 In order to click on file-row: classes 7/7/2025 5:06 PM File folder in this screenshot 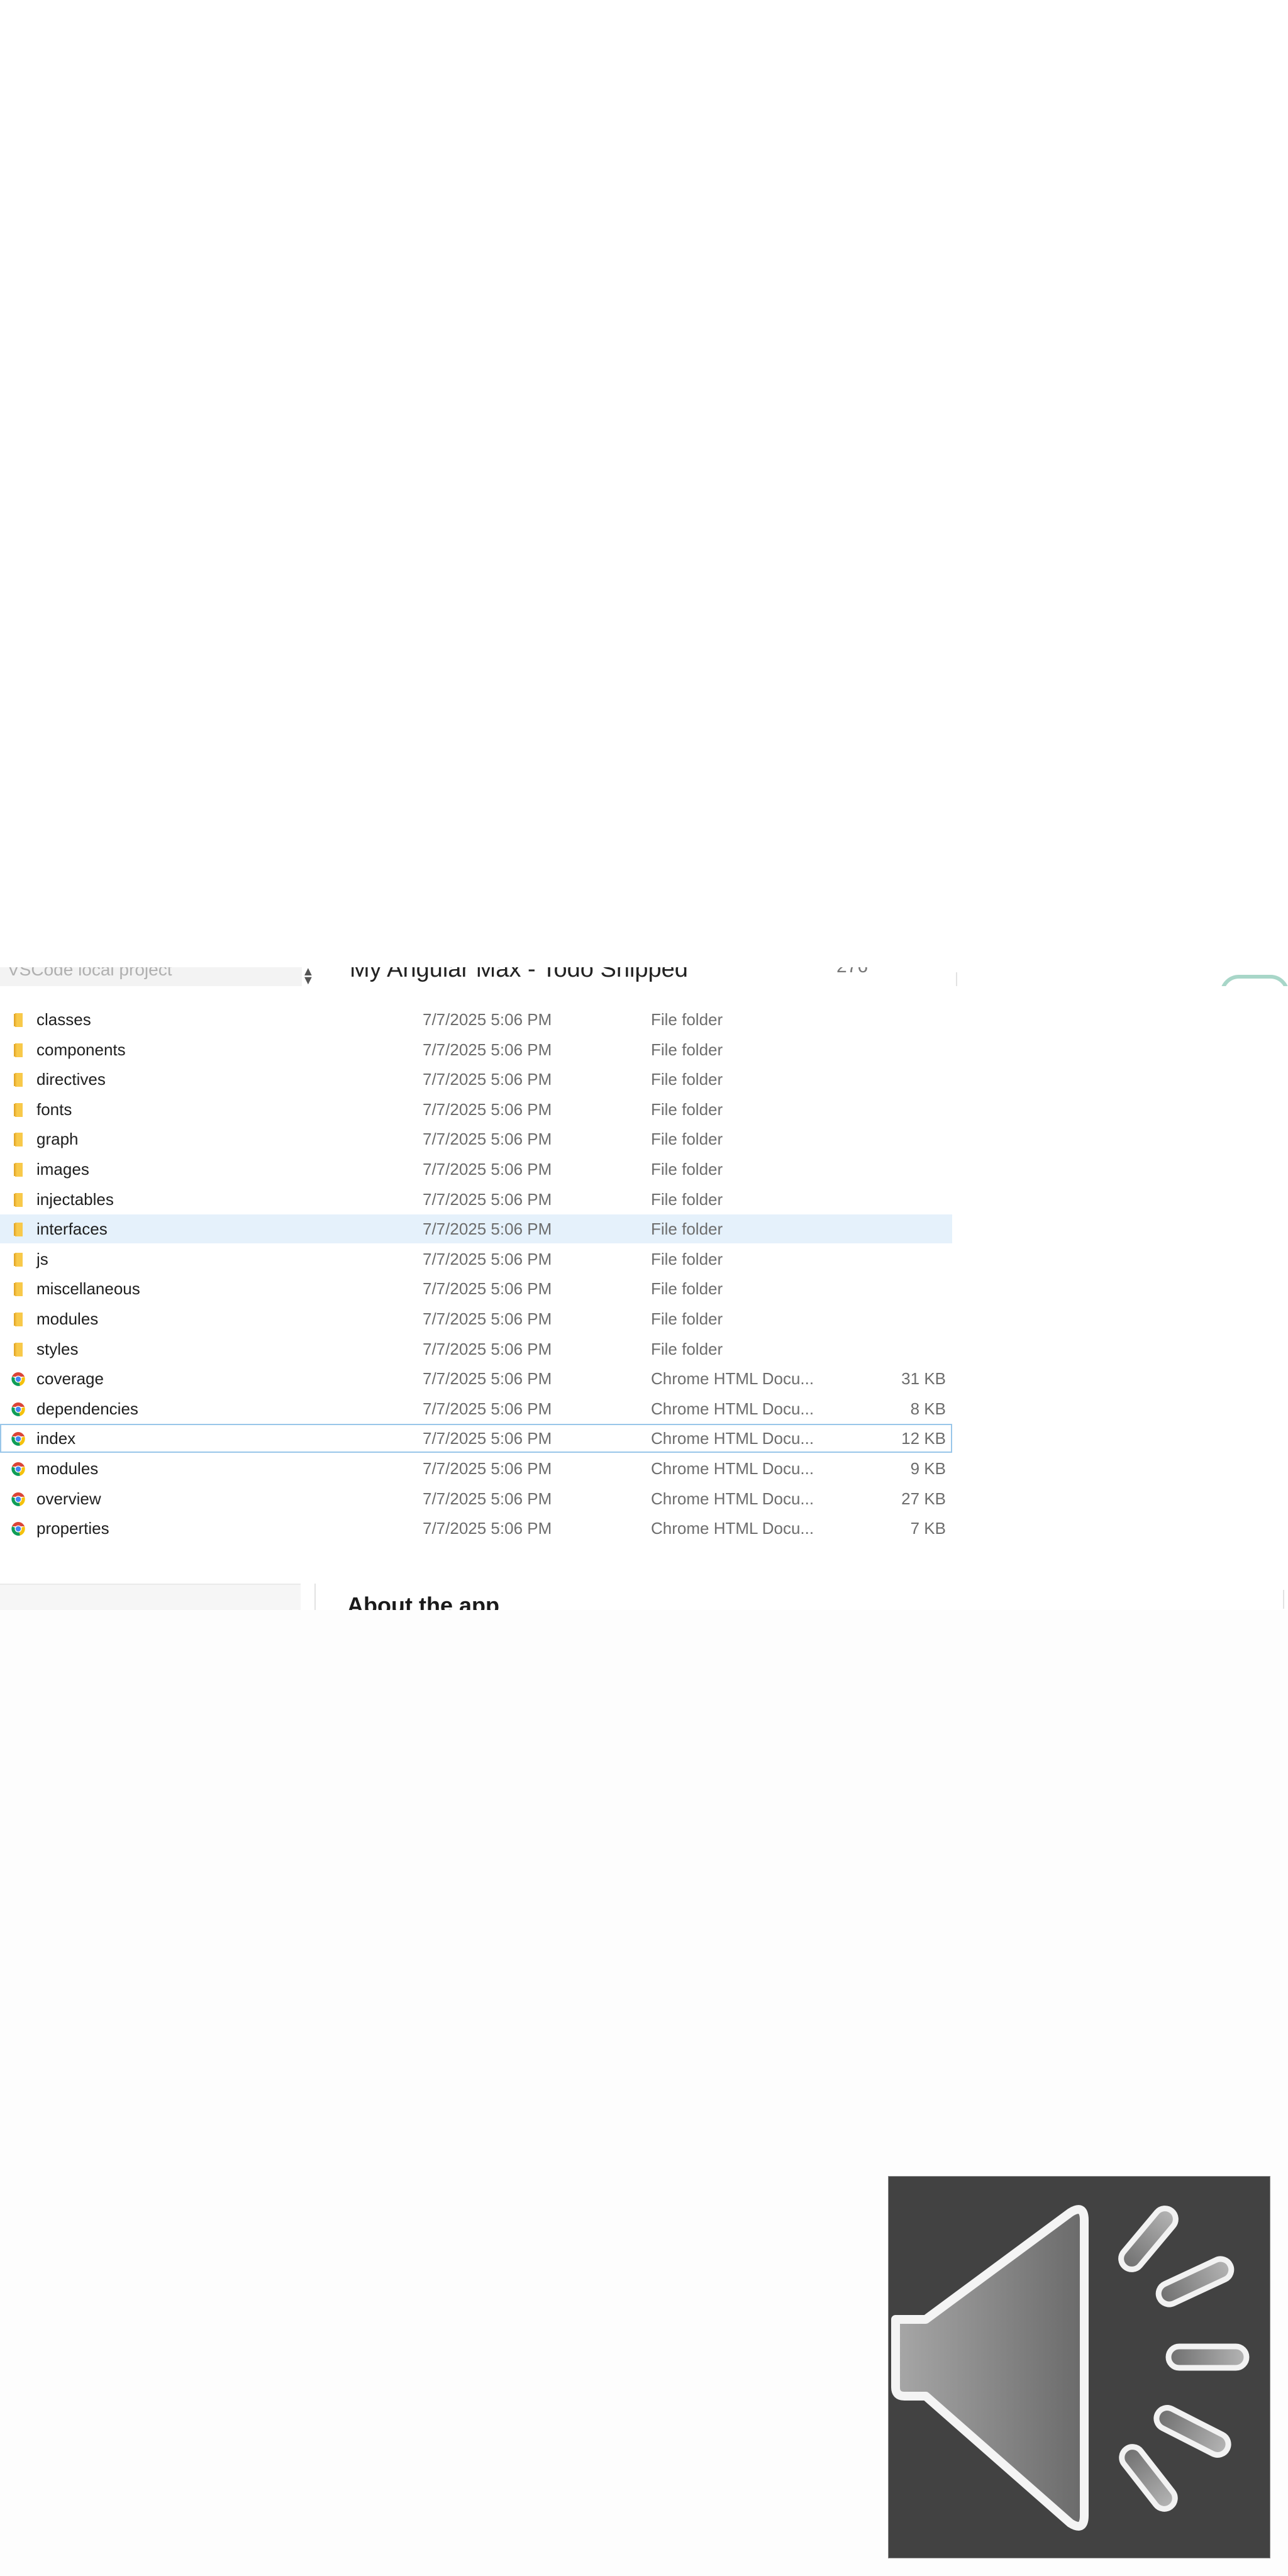, I will do `click(476, 1019)`.